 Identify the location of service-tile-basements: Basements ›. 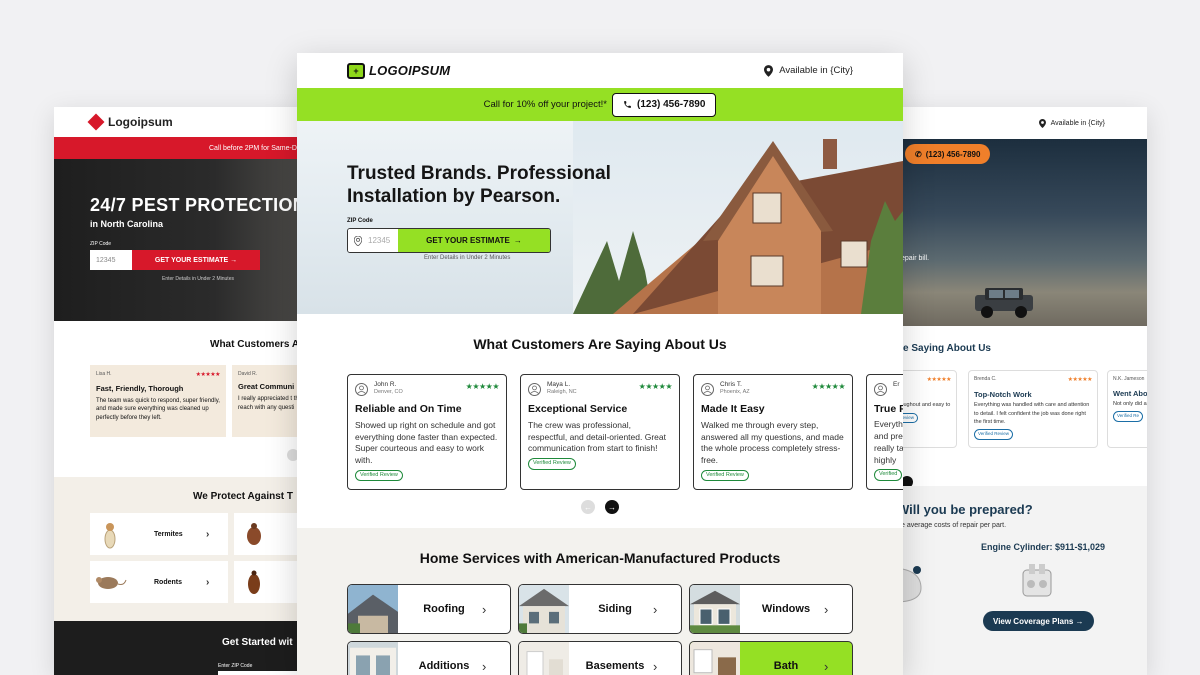
(600, 658).